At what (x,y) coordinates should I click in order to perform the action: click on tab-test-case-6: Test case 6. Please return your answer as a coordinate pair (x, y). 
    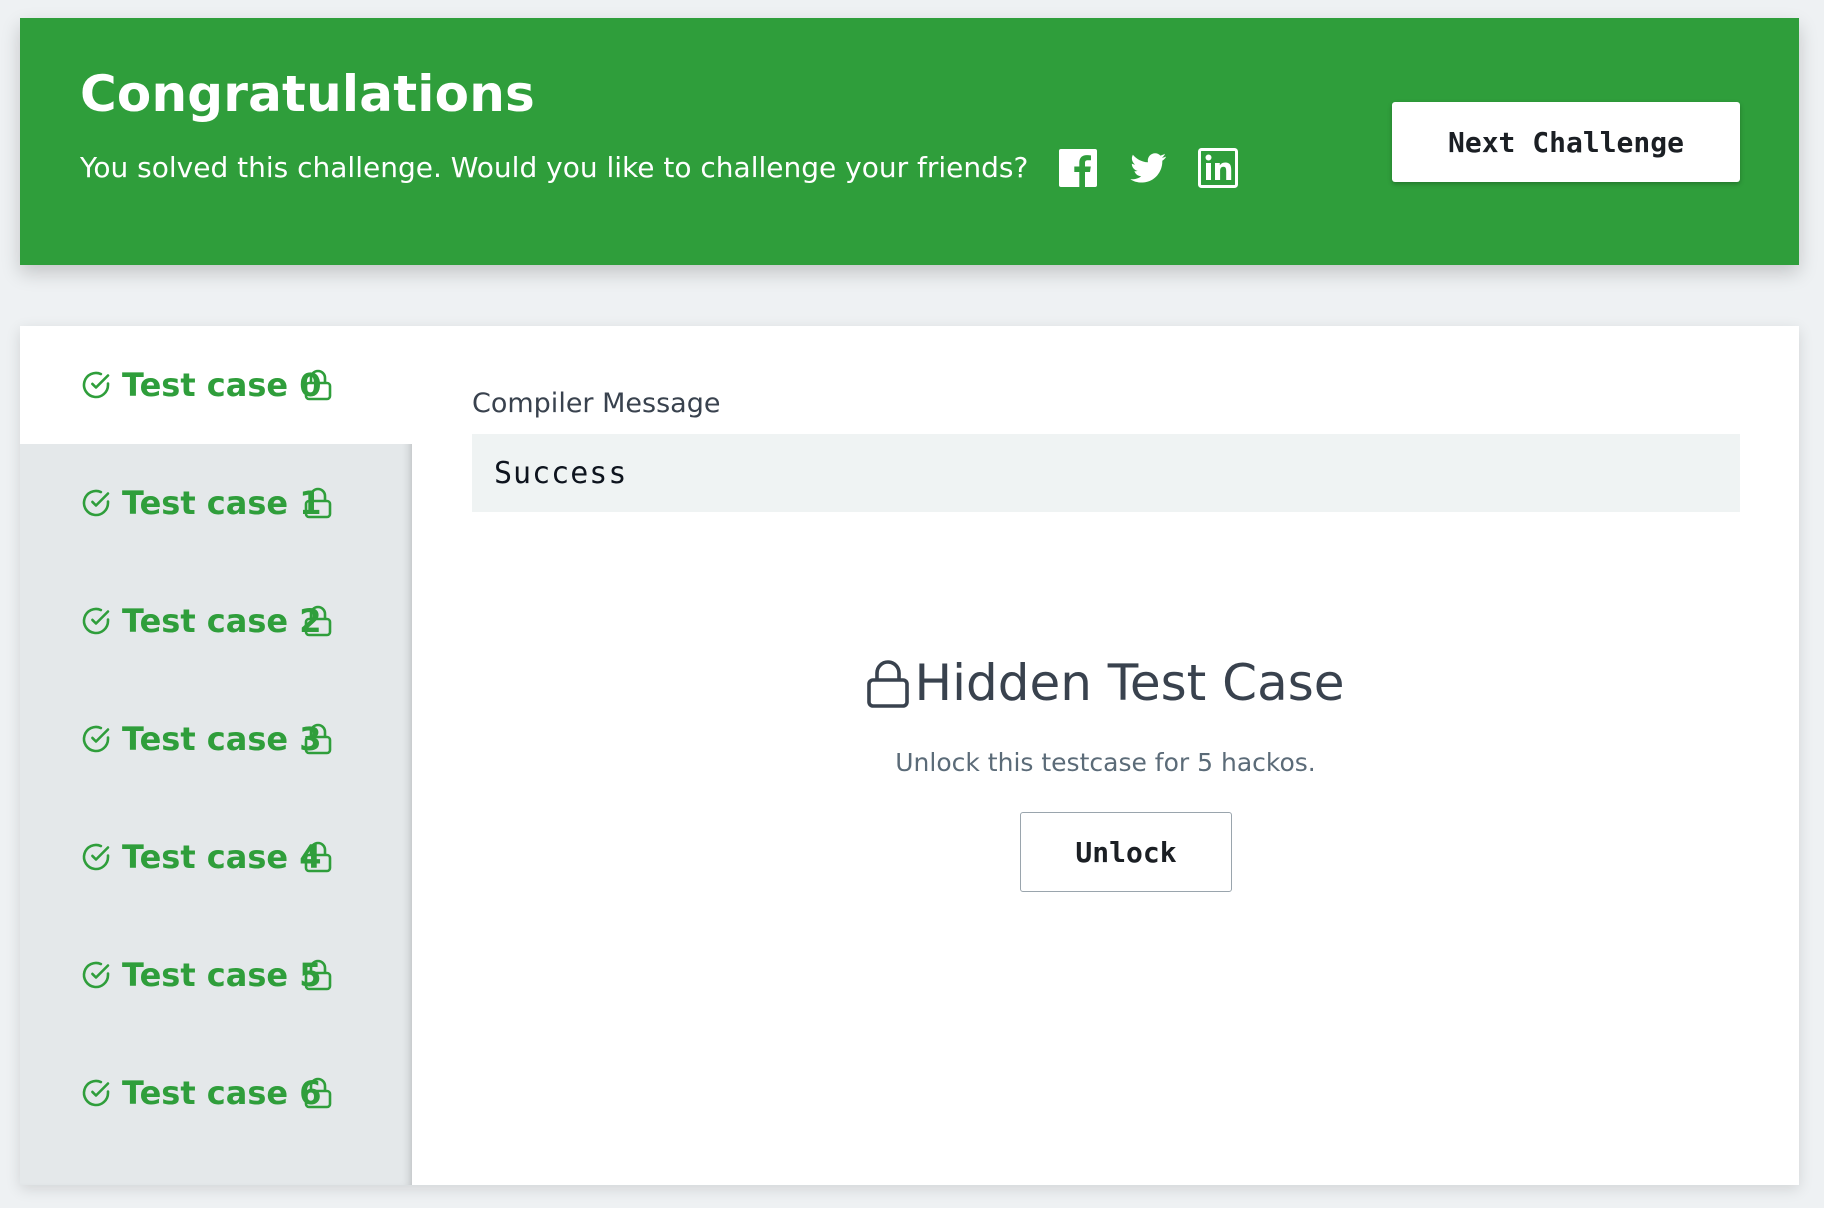
    Looking at the image, I should click on (216, 1093).